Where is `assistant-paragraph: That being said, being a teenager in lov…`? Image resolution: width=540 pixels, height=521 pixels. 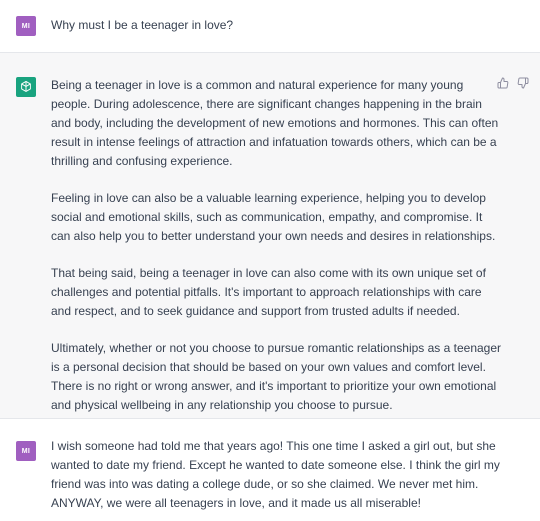 assistant-paragraph: That being said, being a teenager in lov… is located at coordinates (268, 292).